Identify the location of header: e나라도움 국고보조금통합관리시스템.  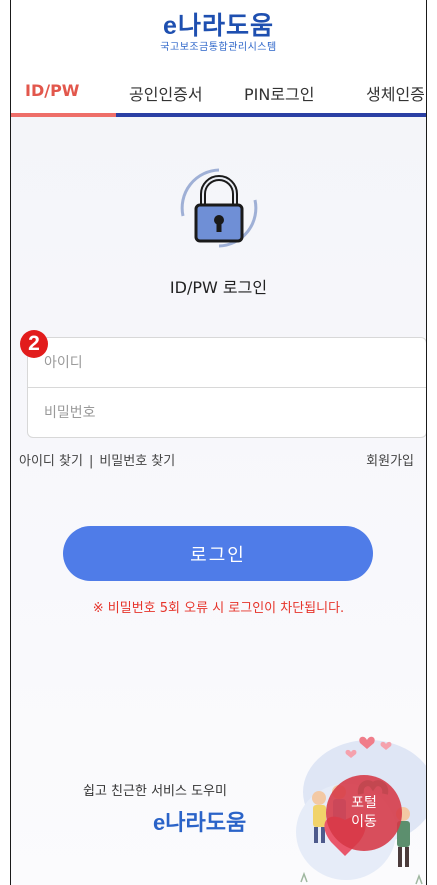
(218, 35).